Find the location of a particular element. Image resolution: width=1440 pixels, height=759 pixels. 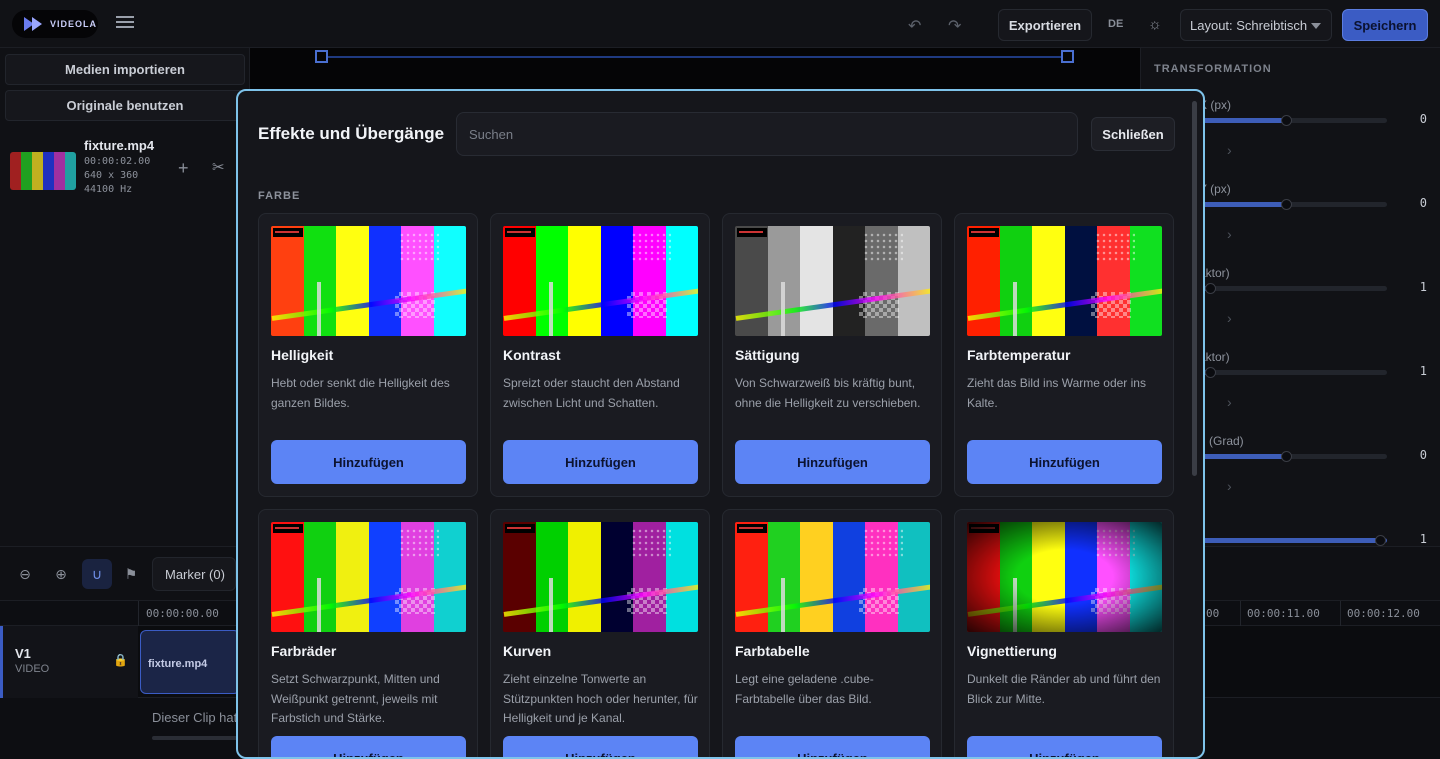

resize-handle-top-left is located at coordinates (321, 56).